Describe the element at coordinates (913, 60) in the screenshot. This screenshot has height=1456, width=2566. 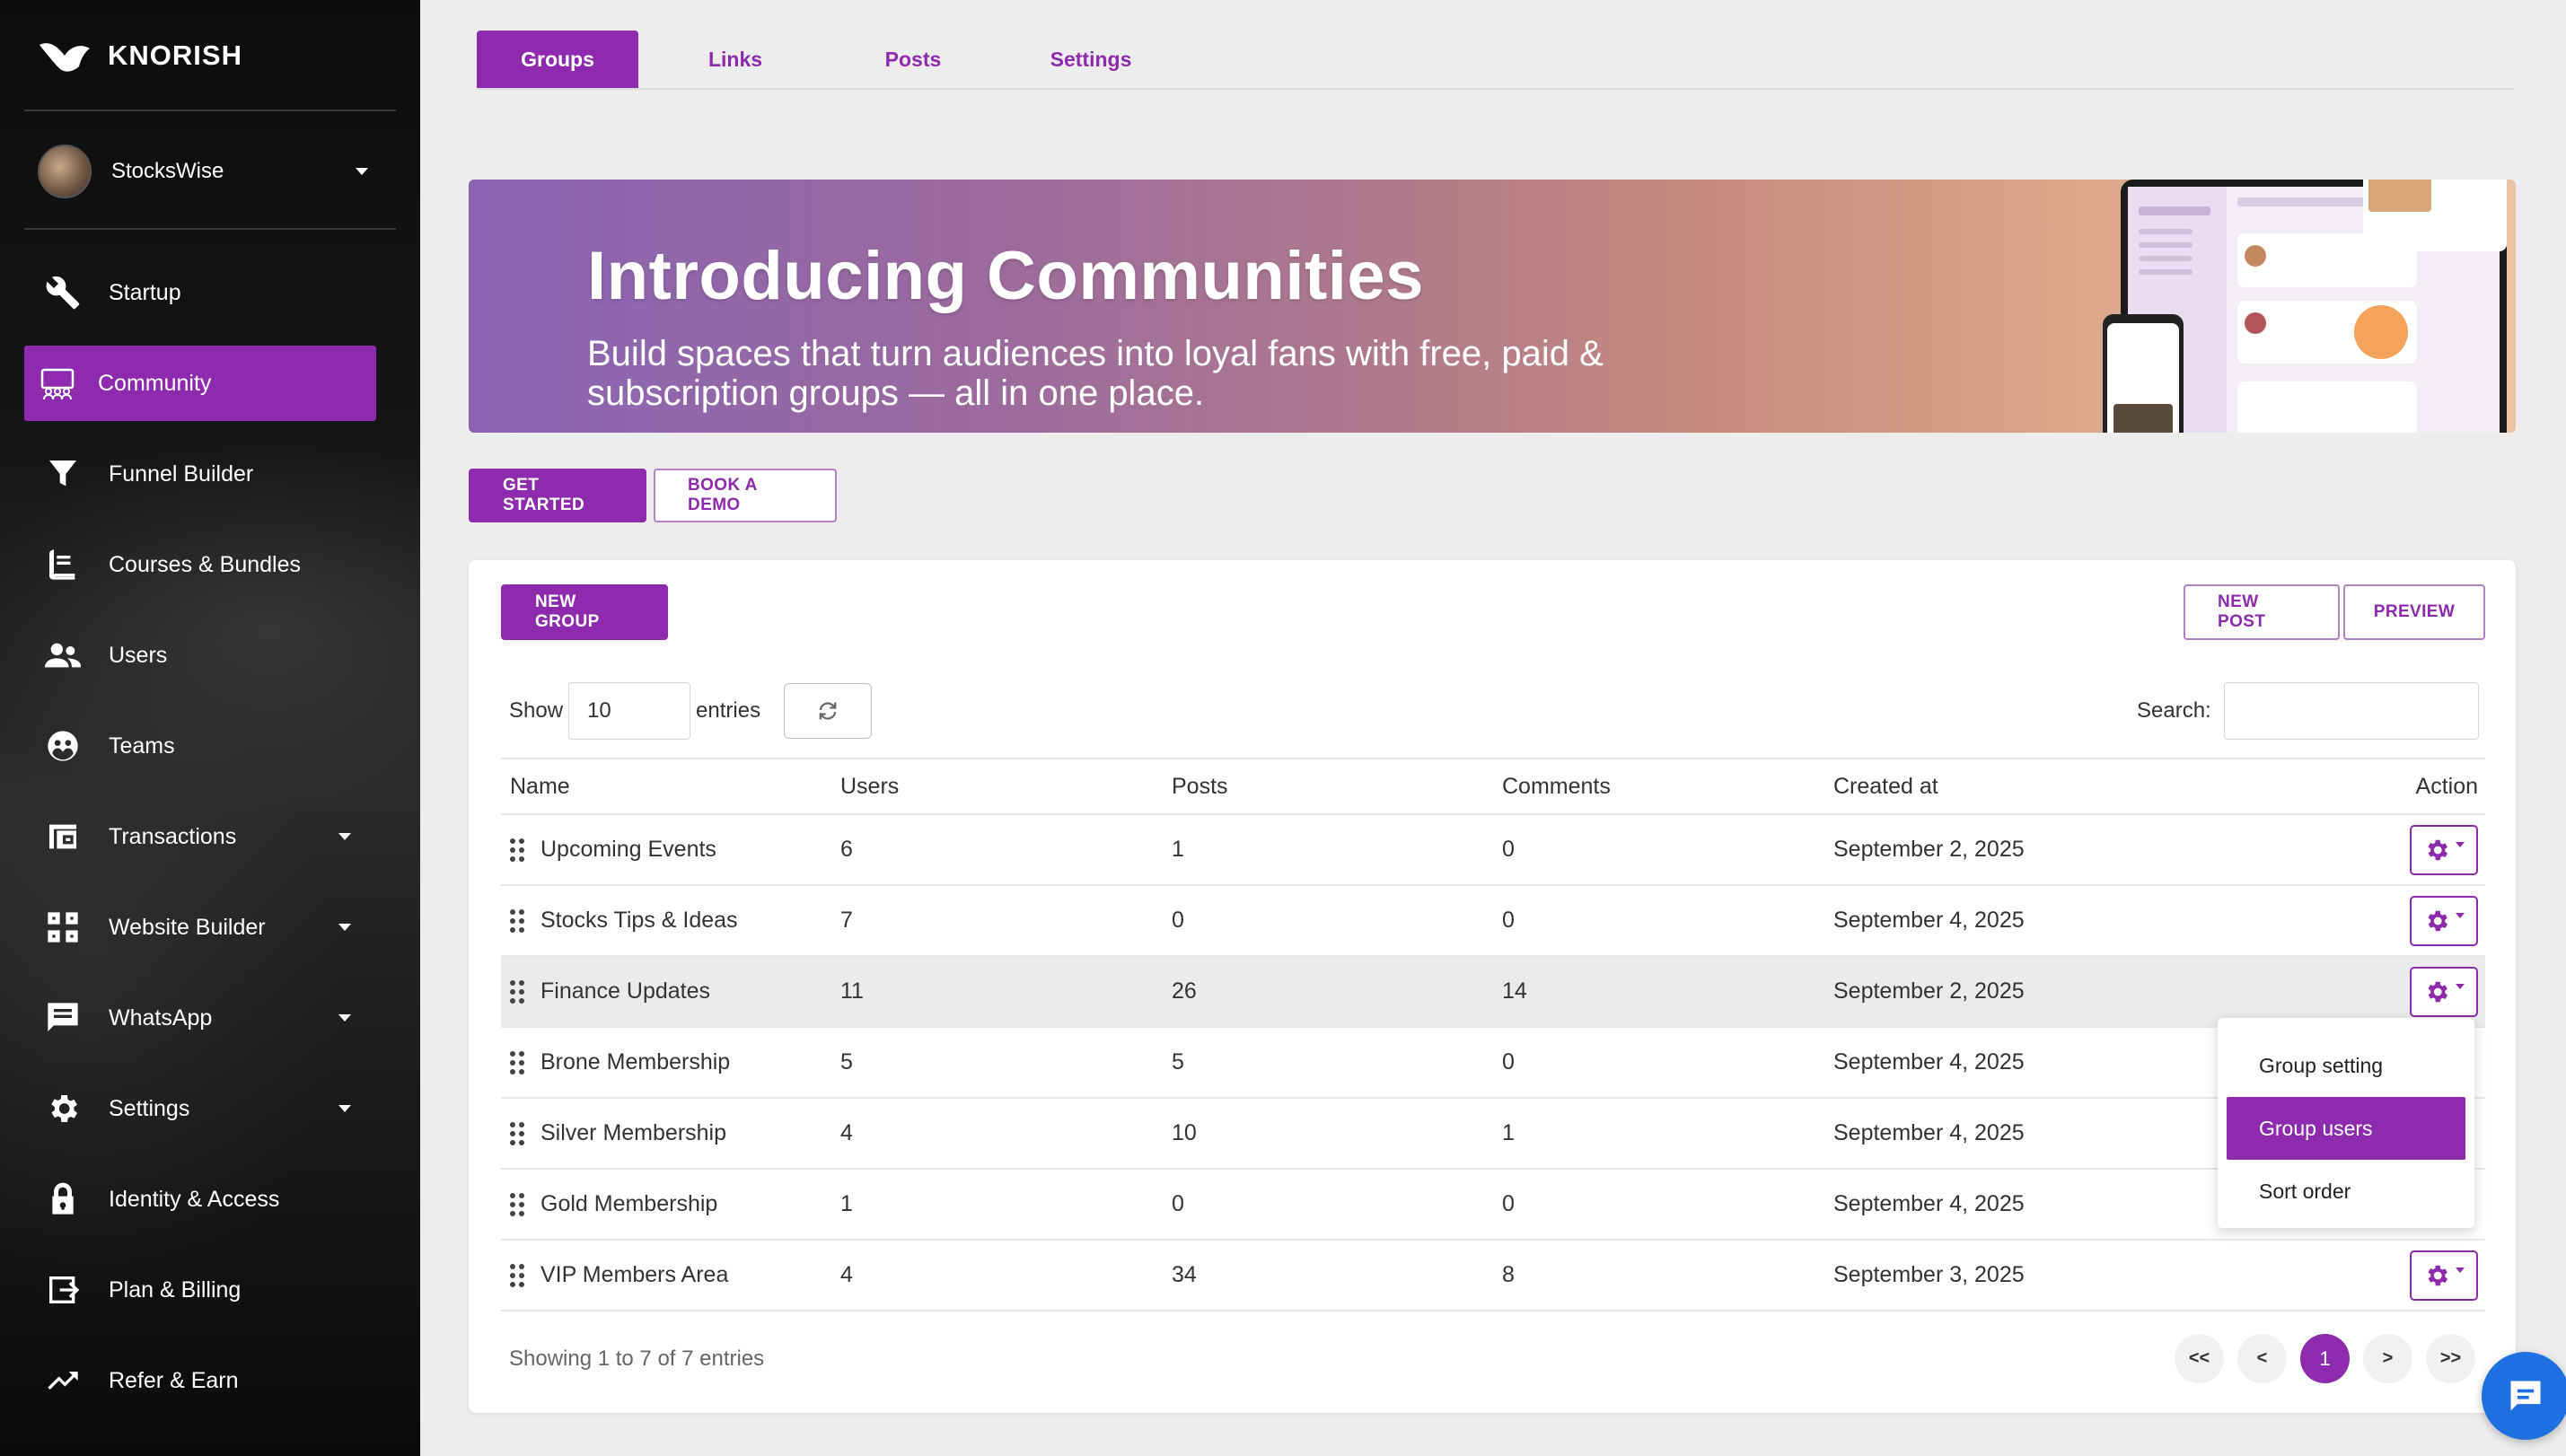
I see `tab-posts: Posts` at that location.